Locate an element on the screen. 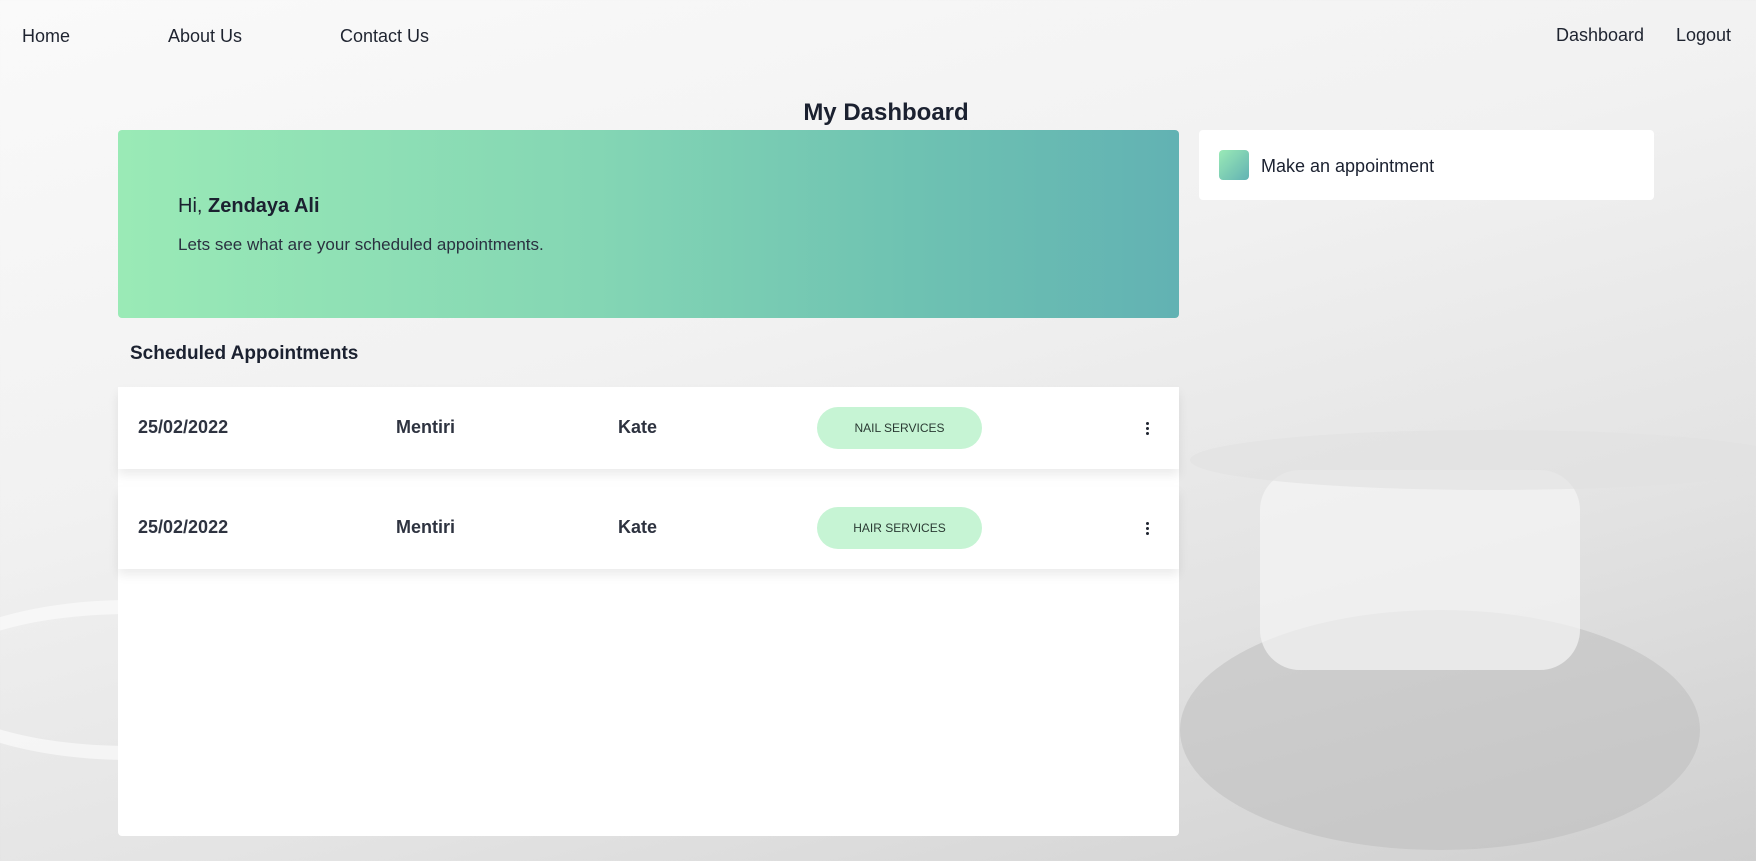  nav-home-link: Home is located at coordinates (46, 36).